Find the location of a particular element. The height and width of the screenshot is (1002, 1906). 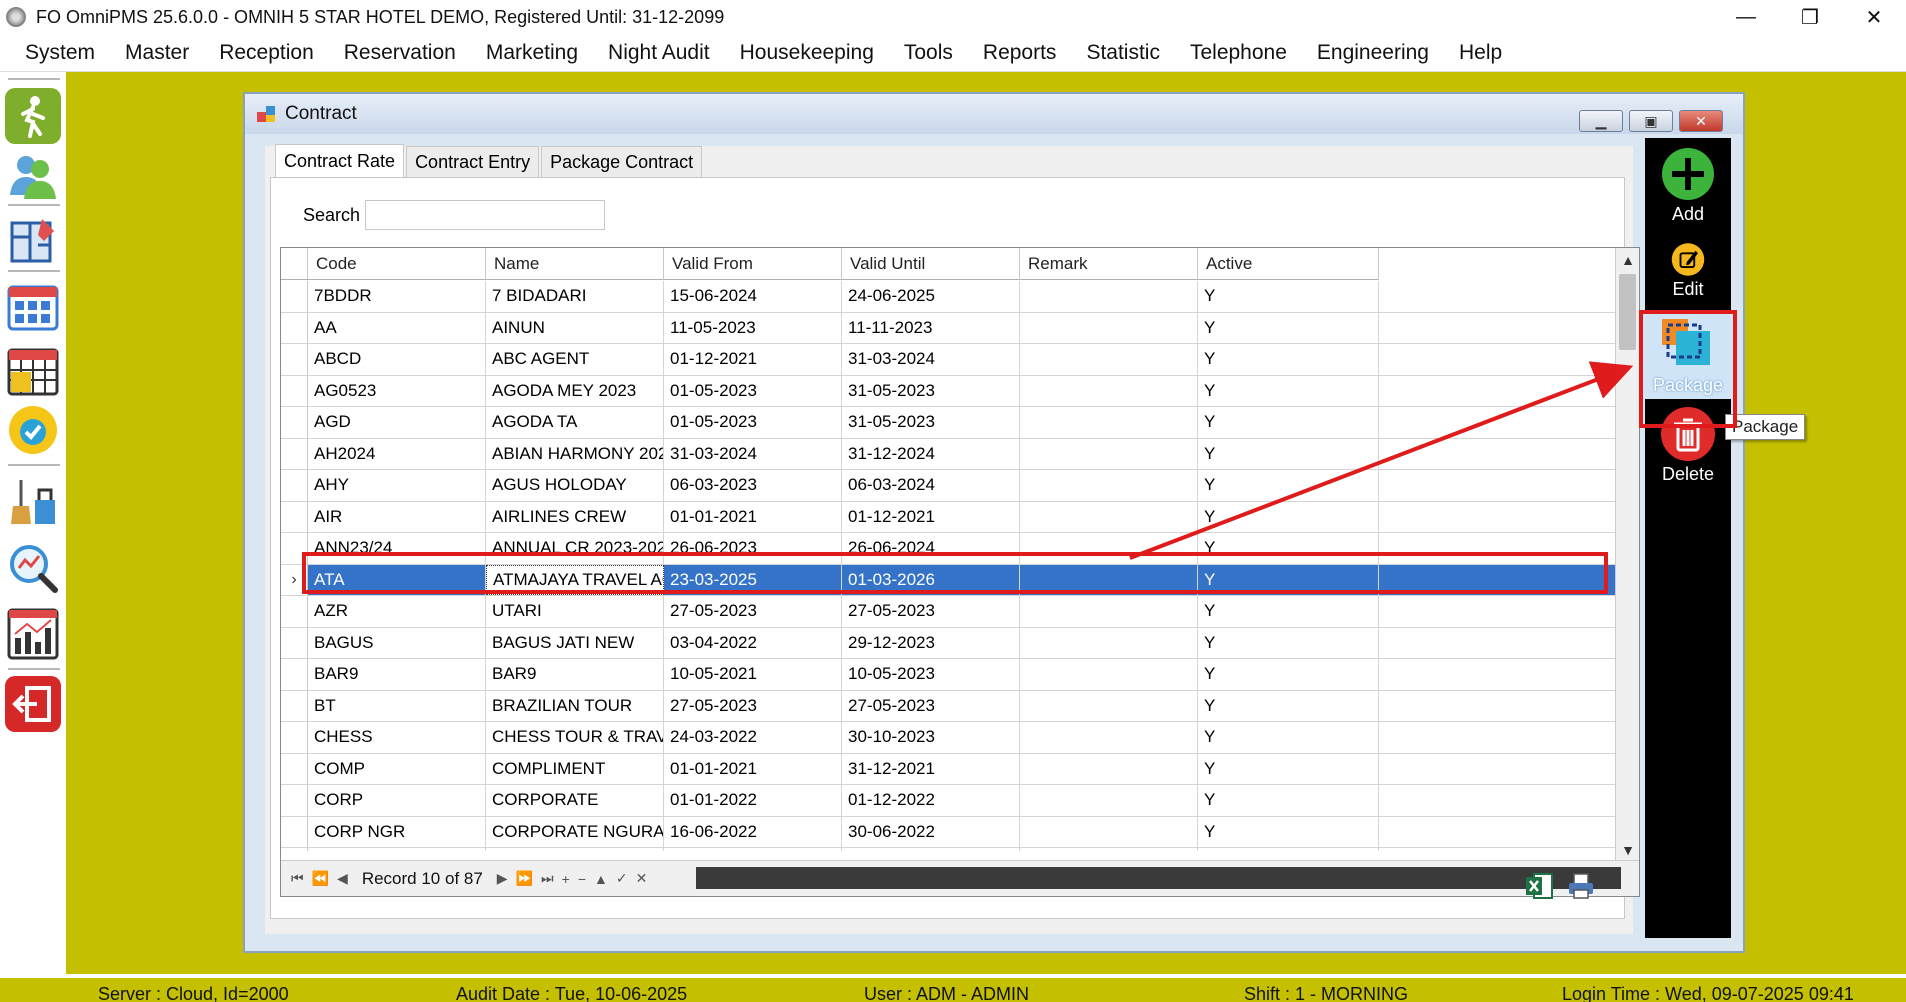

cell-code: CHESS is located at coordinates (397, 737).